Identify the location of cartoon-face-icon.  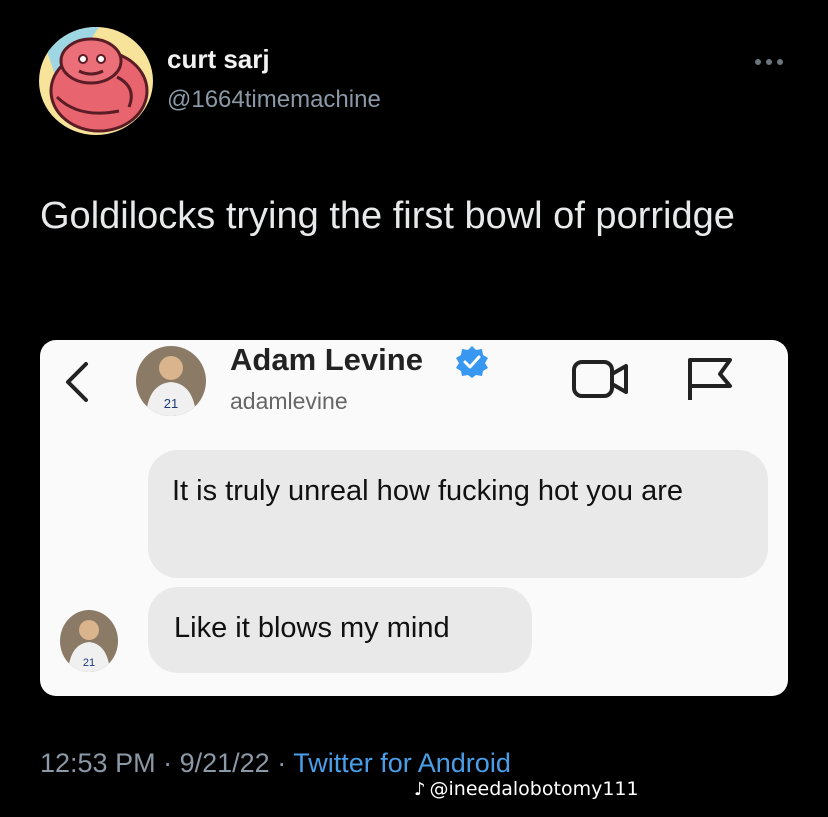
(96, 81).